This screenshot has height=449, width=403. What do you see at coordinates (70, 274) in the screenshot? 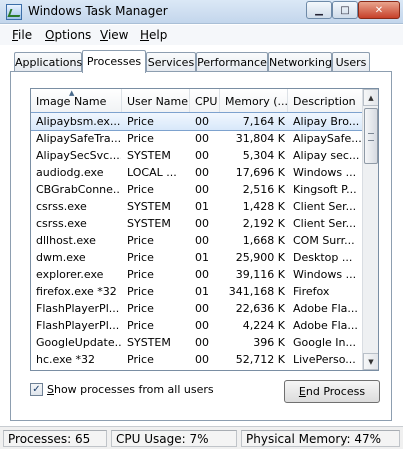
I see `cell-image-name: explorer.exe` at bounding box center [70, 274].